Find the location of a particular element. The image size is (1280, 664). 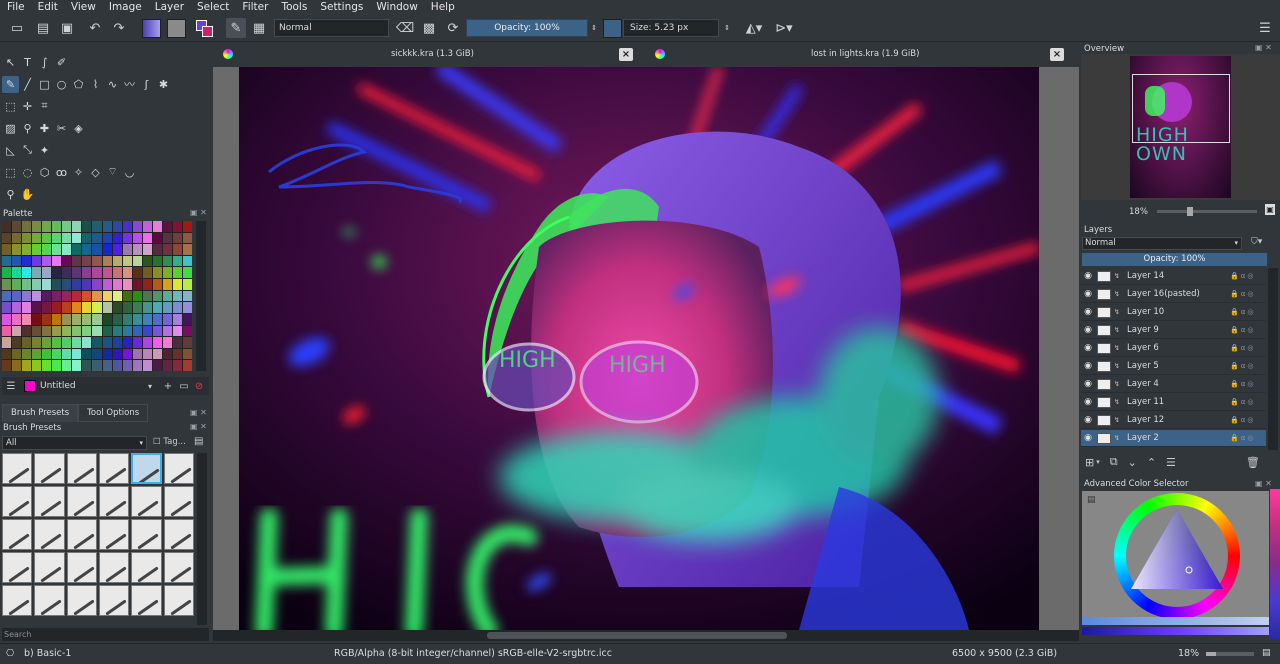

layer-row: ◉ ↯ Layer 5 🔒α◎ is located at coordinates (1173, 366).